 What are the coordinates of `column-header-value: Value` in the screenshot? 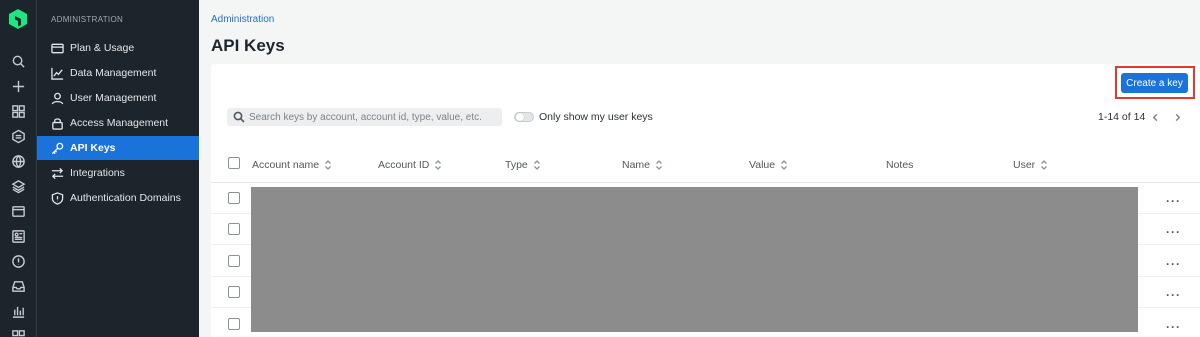 It's located at (768, 165).